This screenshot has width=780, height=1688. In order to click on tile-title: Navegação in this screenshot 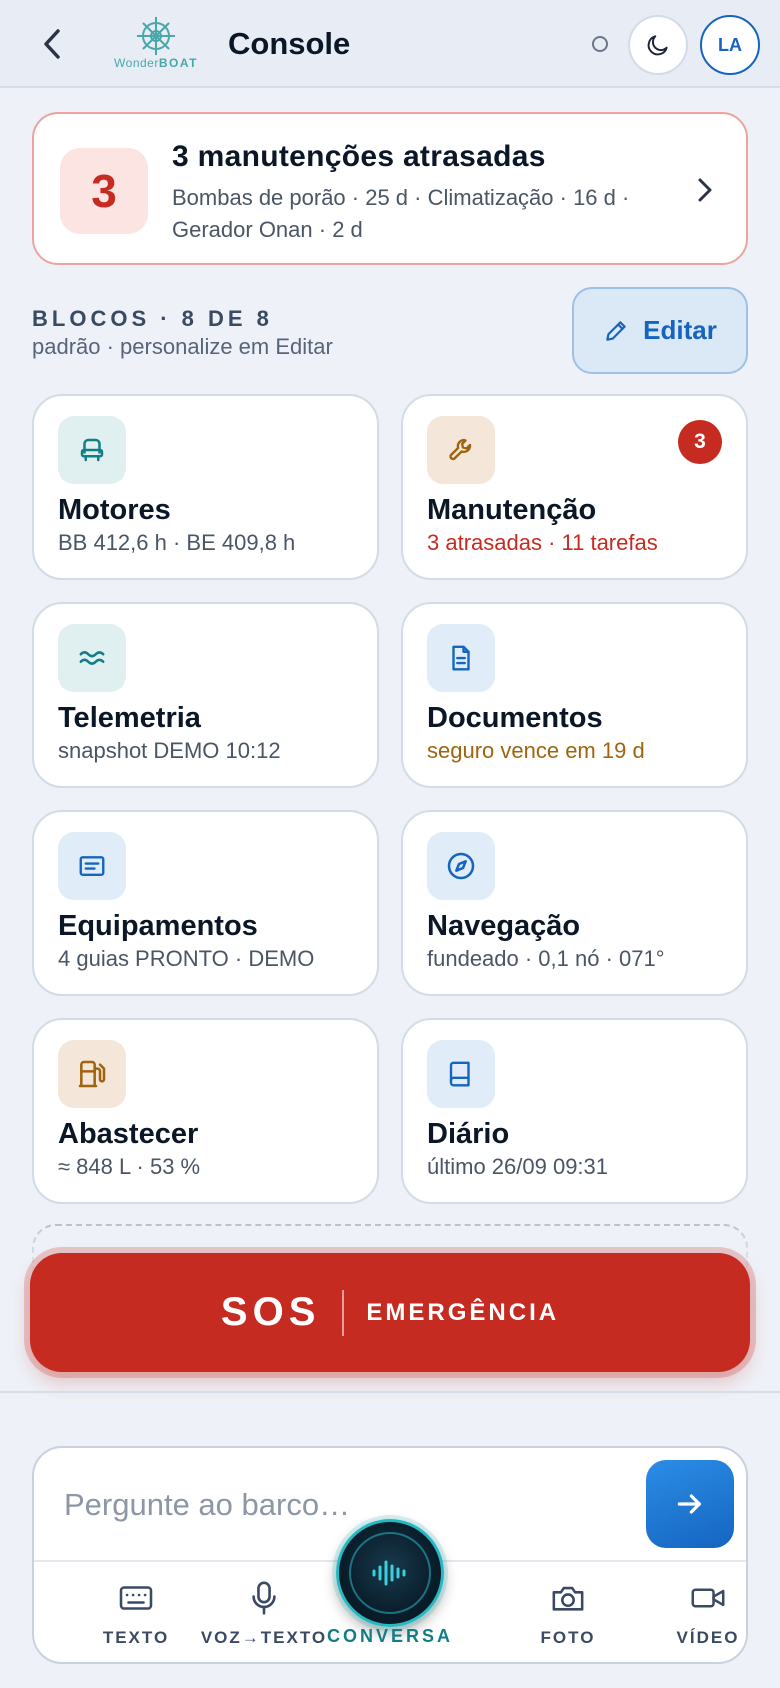, I will do `click(504, 926)`.